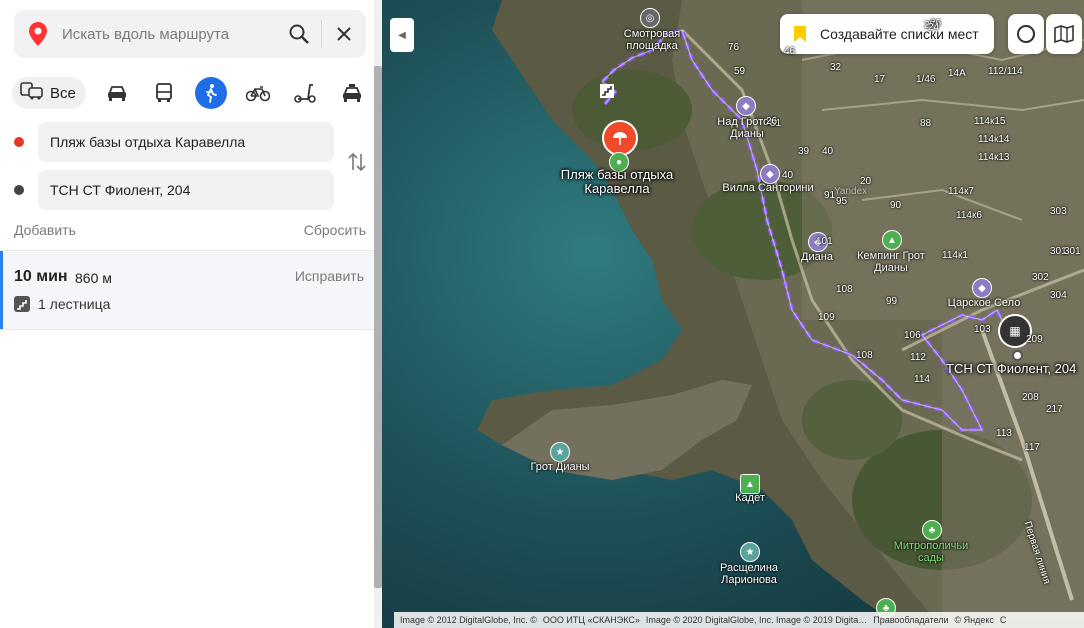  Describe the element at coordinates (650, 18) in the screenshot. I see `viewpoint-icon: ◎` at that location.